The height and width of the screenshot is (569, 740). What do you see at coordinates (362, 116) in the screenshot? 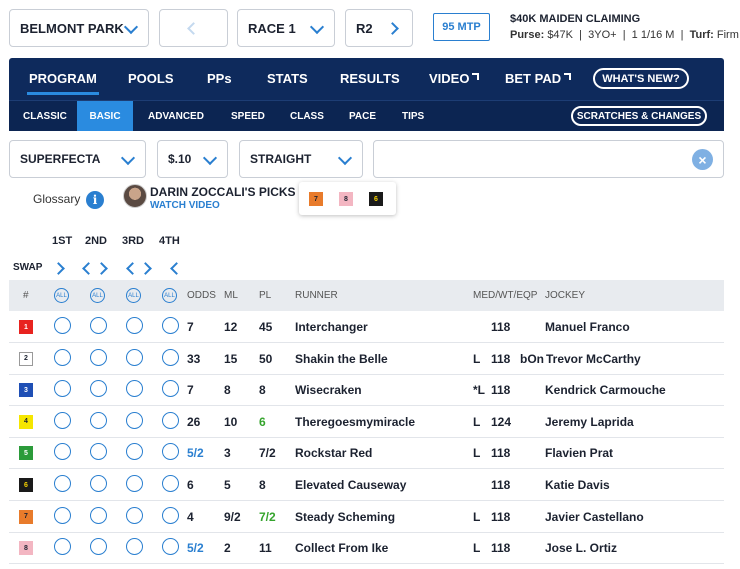
I see `subtab-pace: PACE` at bounding box center [362, 116].